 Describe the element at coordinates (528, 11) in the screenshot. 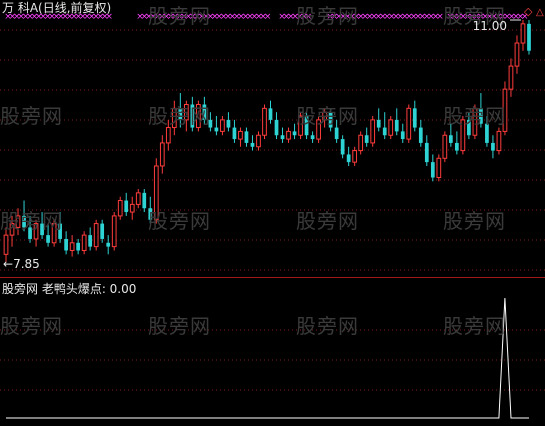

I see `diamond-icon: ◇` at that location.